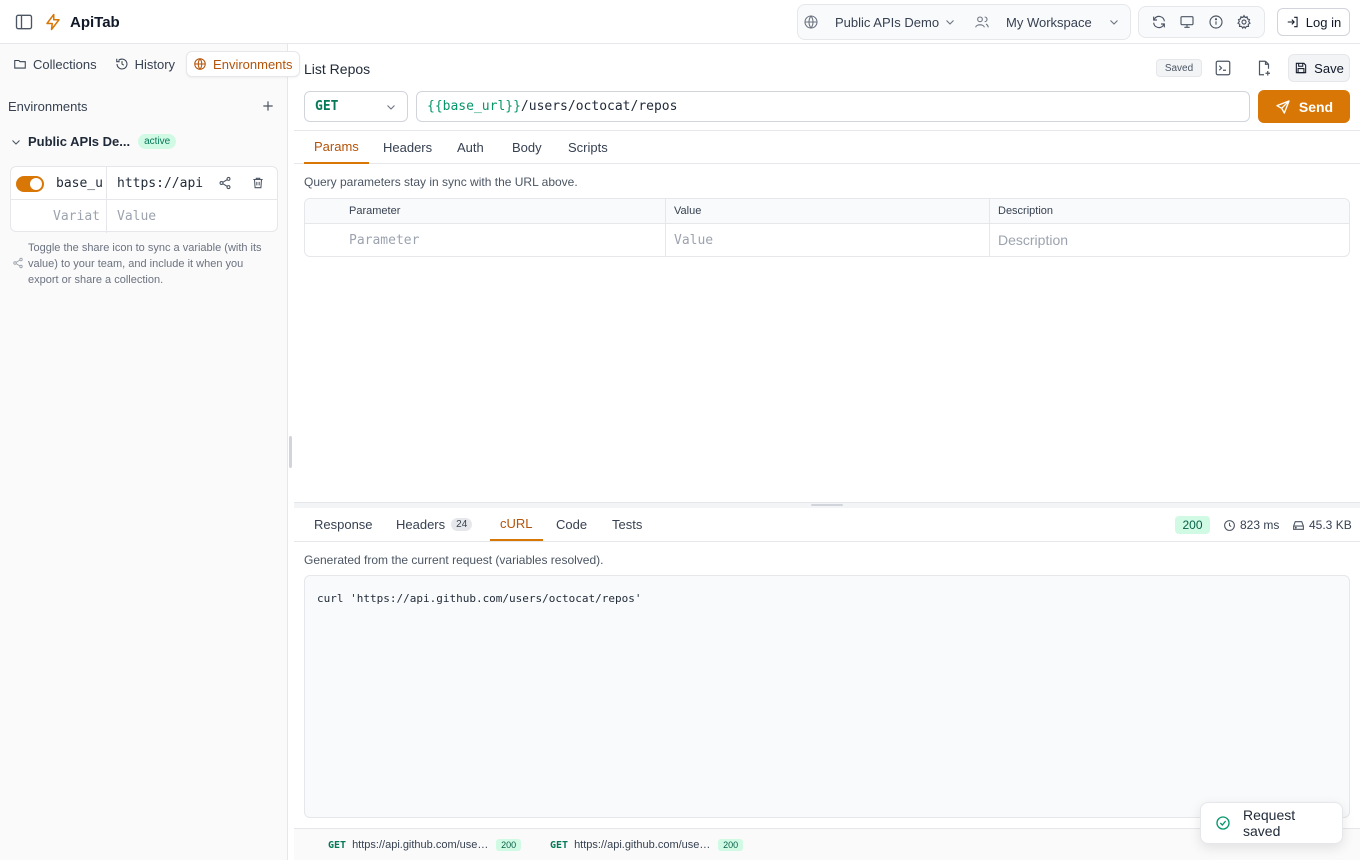 This screenshot has width=1360, height=860. I want to click on login-button: Log in, so click(1313, 22).